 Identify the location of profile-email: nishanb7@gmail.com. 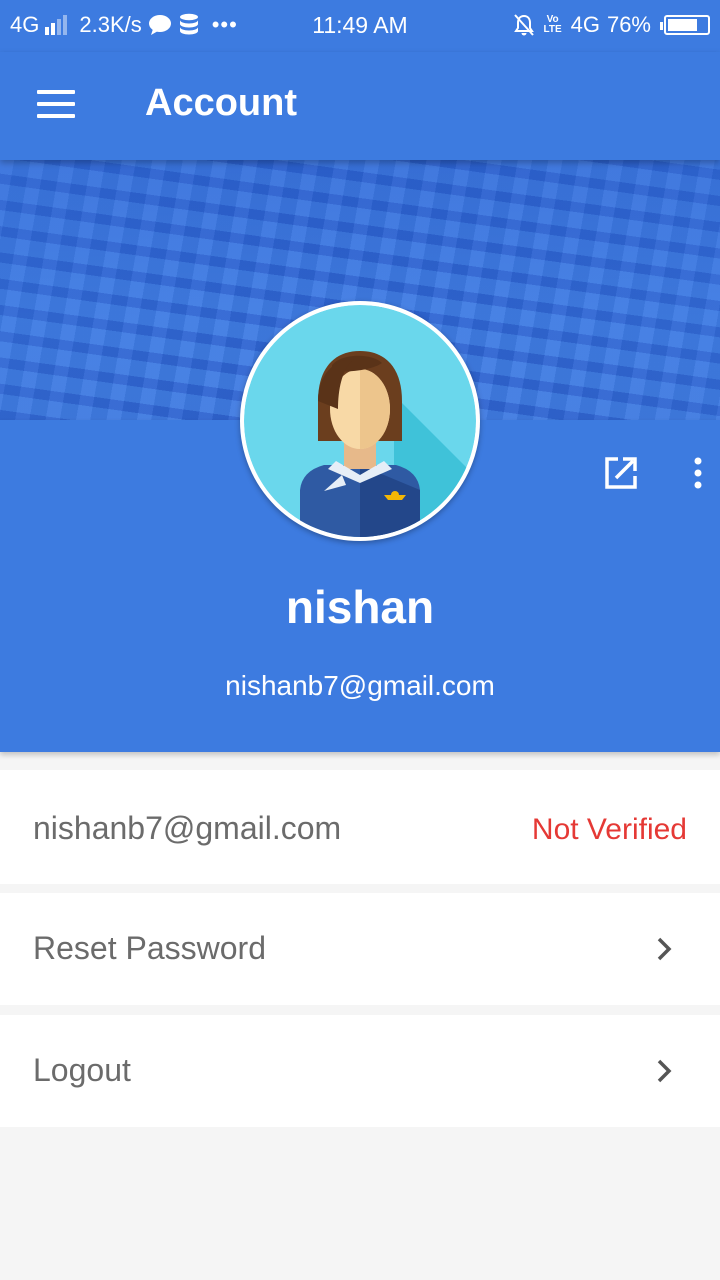
(360, 685).